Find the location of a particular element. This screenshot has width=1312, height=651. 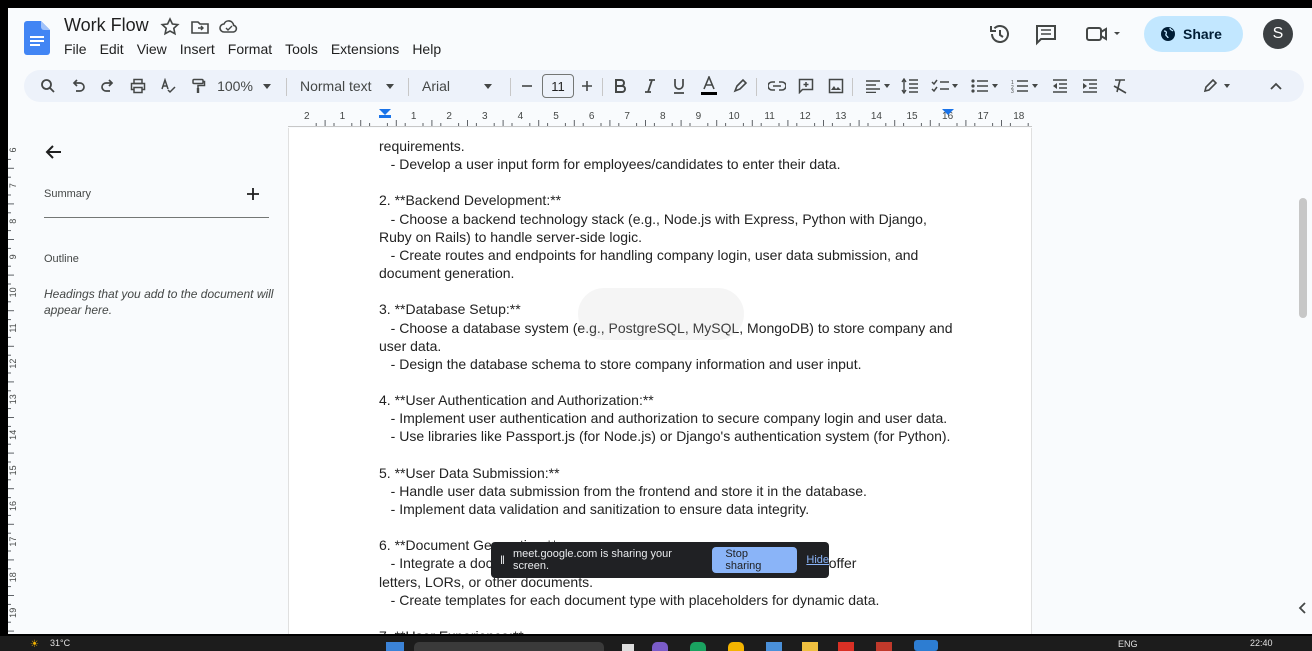

underline-icon is located at coordinates (679, 86).